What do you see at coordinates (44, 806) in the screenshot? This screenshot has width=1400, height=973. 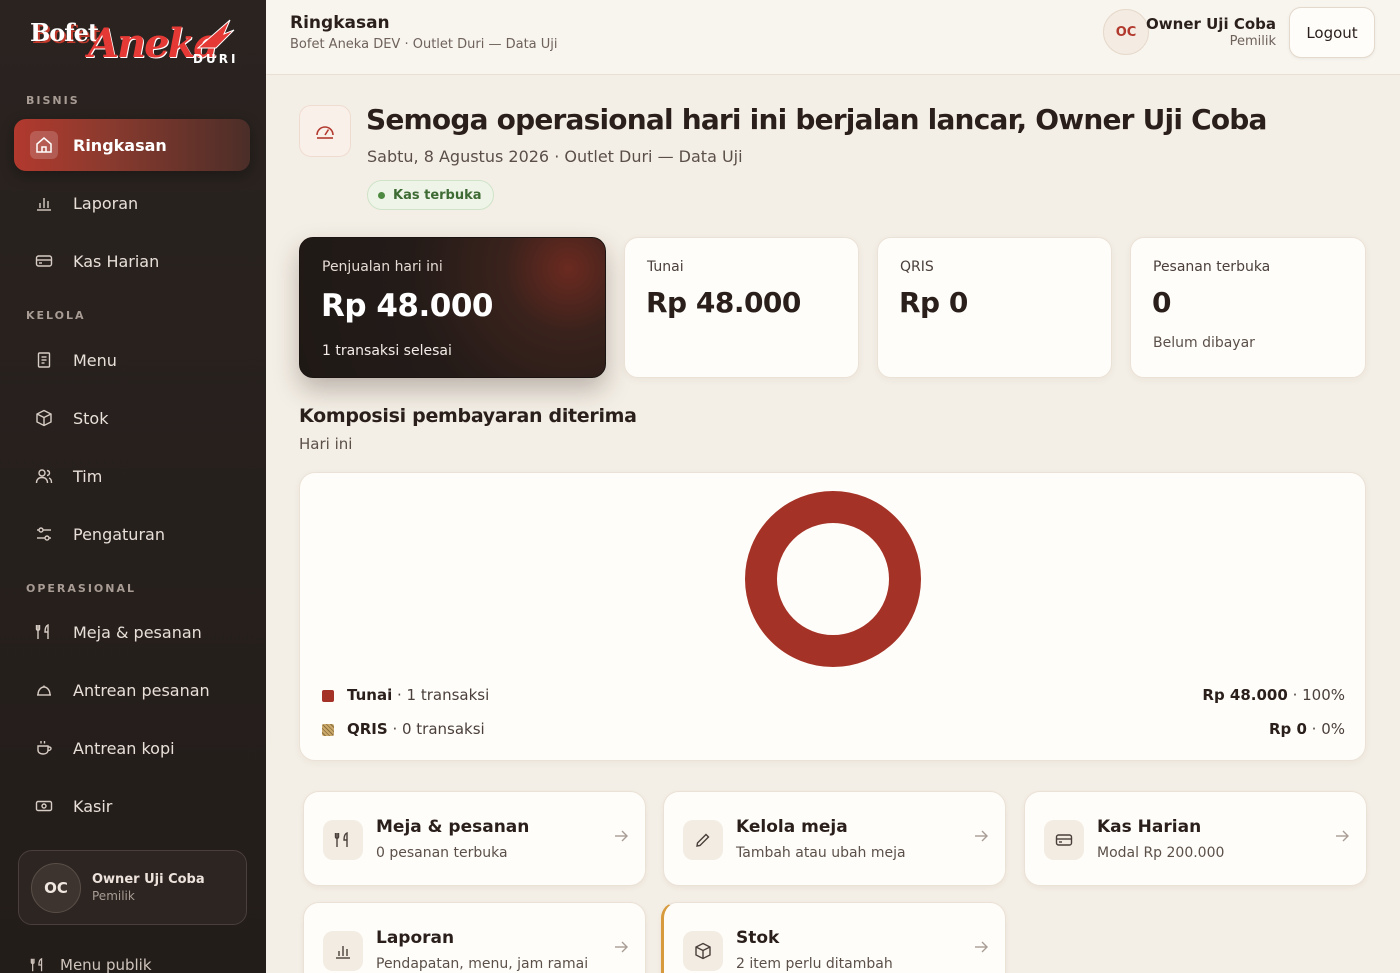 I see `cash-icon` at bounding box center [44, 806].